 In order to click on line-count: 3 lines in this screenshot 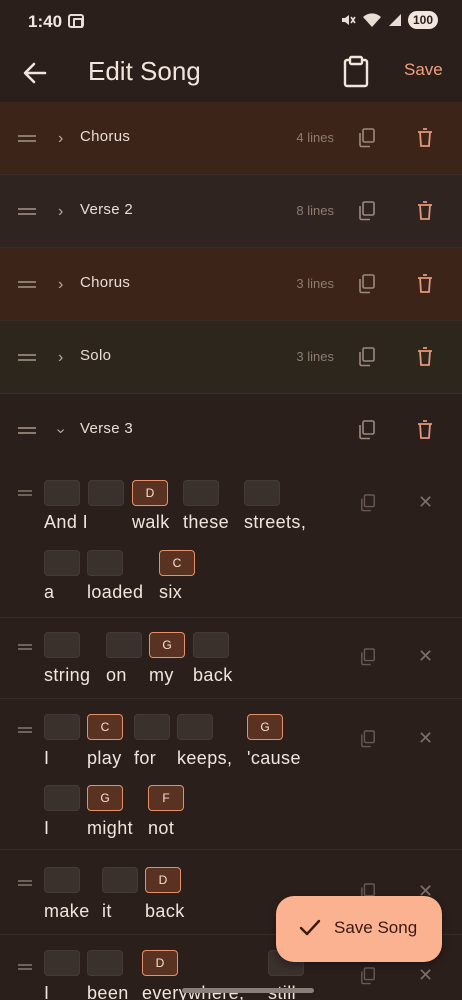, I will do `click(315, 283)`.